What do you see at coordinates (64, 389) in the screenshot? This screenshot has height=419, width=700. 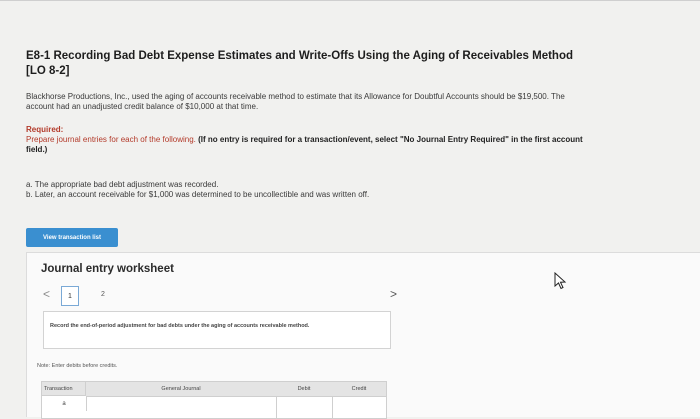 I see `header-transaction: Transaction` at bounding box center [64, 389].